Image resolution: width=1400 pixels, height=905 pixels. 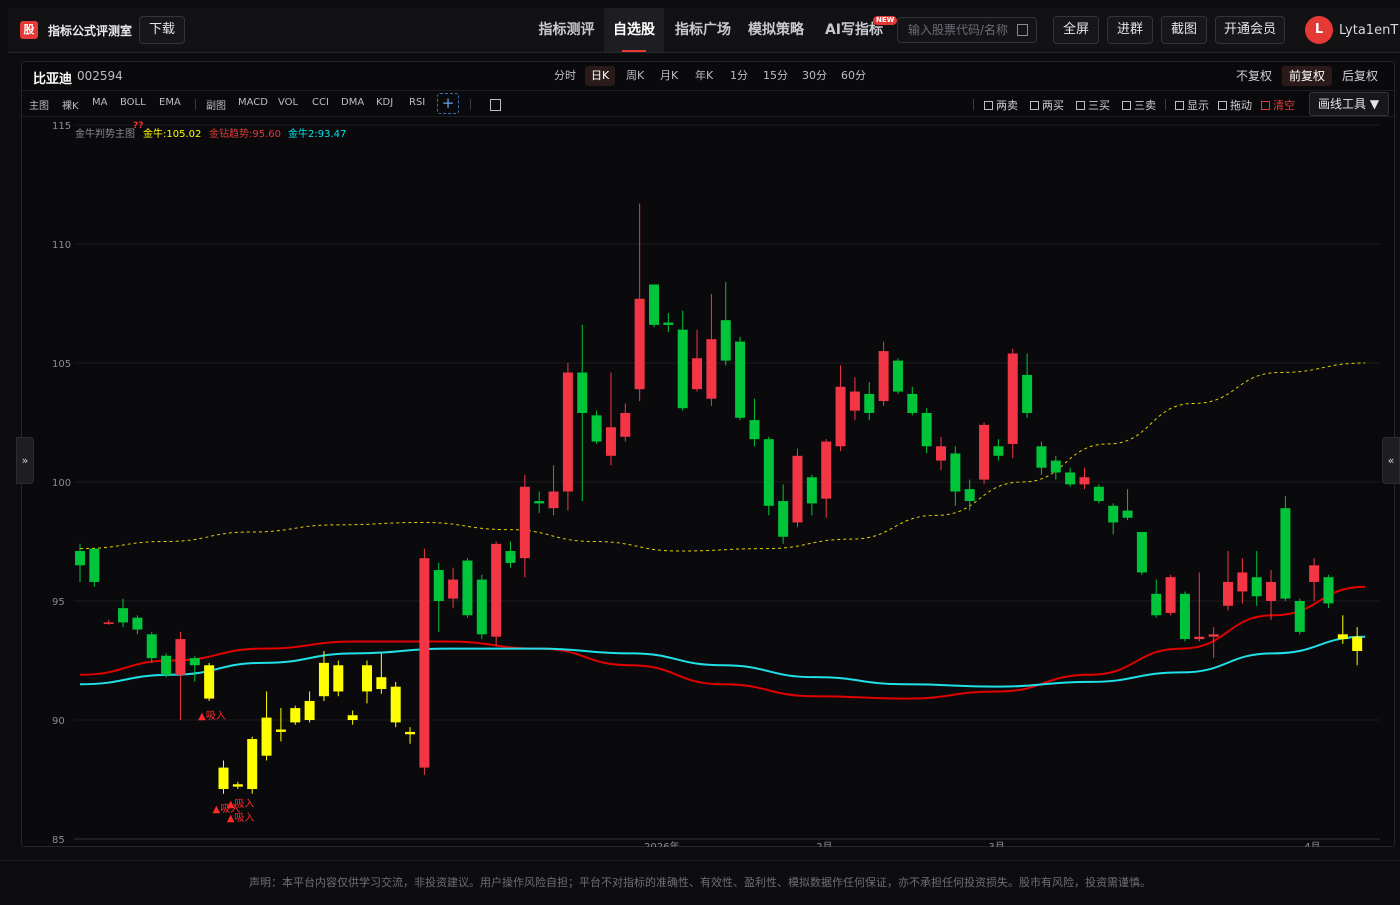 What do you see at coordinates (1076, 30) in the screenshot?
I see `fullscreen-button: 全屏` at bounding box center [1076, 30].